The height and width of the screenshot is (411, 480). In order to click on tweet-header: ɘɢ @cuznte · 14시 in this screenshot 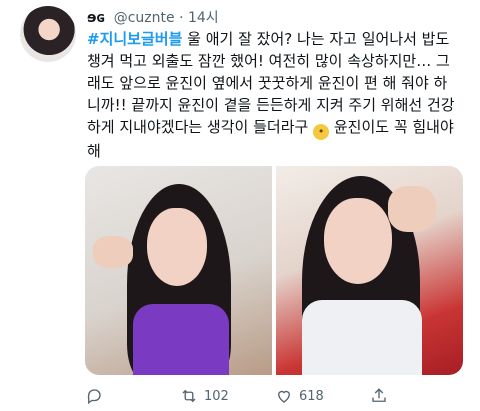, I will do `click(153, 17)`.